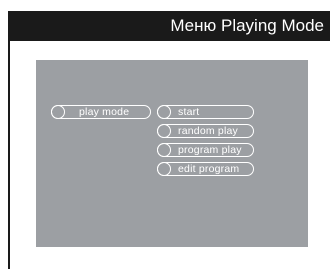 The height and width of the screenshot is (269, 336). What do you see at coordinates (247, 25) in the screenshot?
I see `page-title: Меню Playing Mode` at bounding box center [247, 25].